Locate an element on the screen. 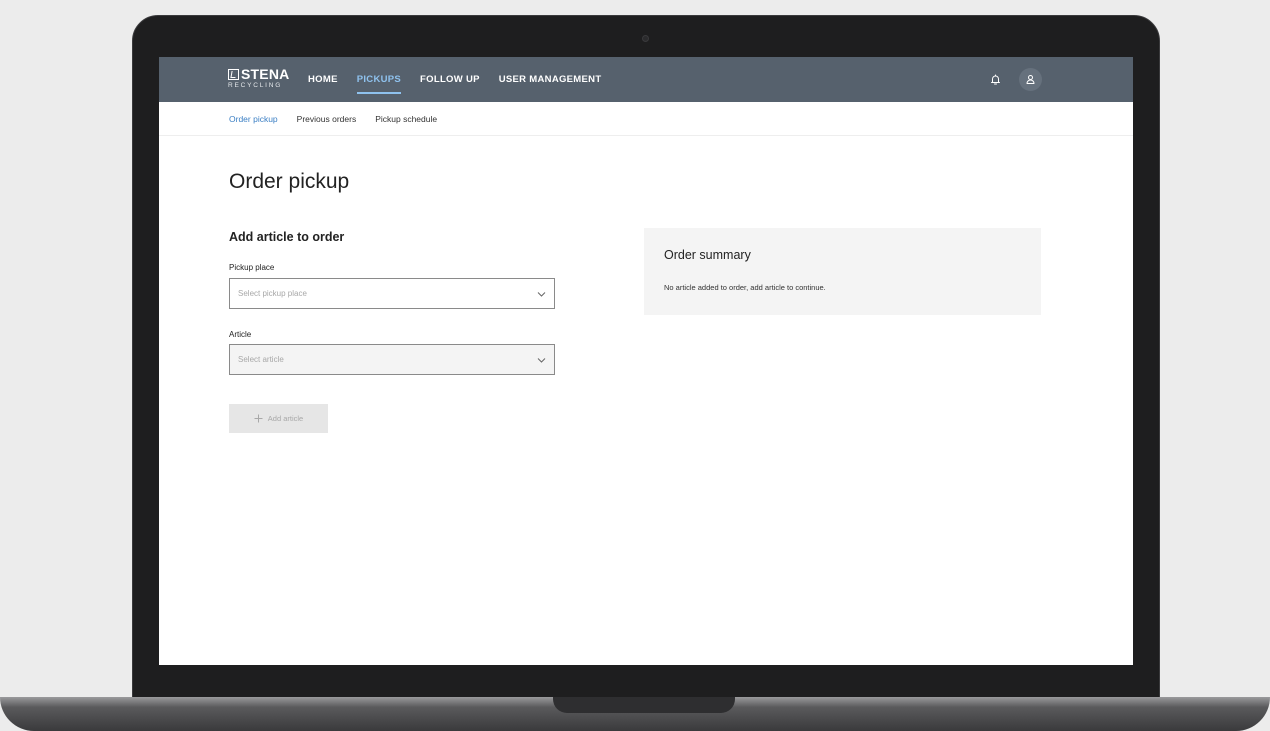  pickup-place-placeholder: Select pickup place is located at coordinates (272, 293).